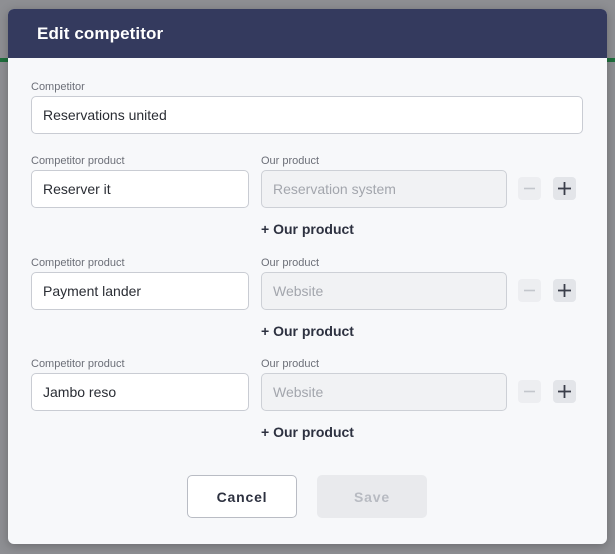 Image resolution: width=615 pixels, height=554 pixels. What do you see at coordinates (307, 115) in the screenshot?
I see `competitor-input: Reservations united` at bounding box center [307, 115].